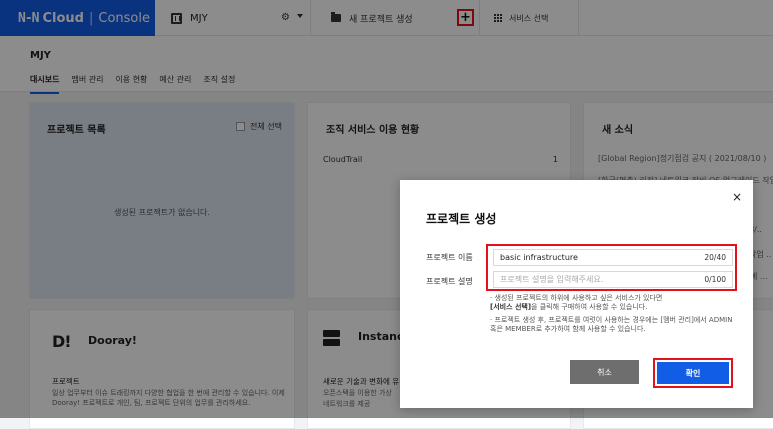  I want to click on project-name-input: basic infrastructure 20/40, so click(613, 257).